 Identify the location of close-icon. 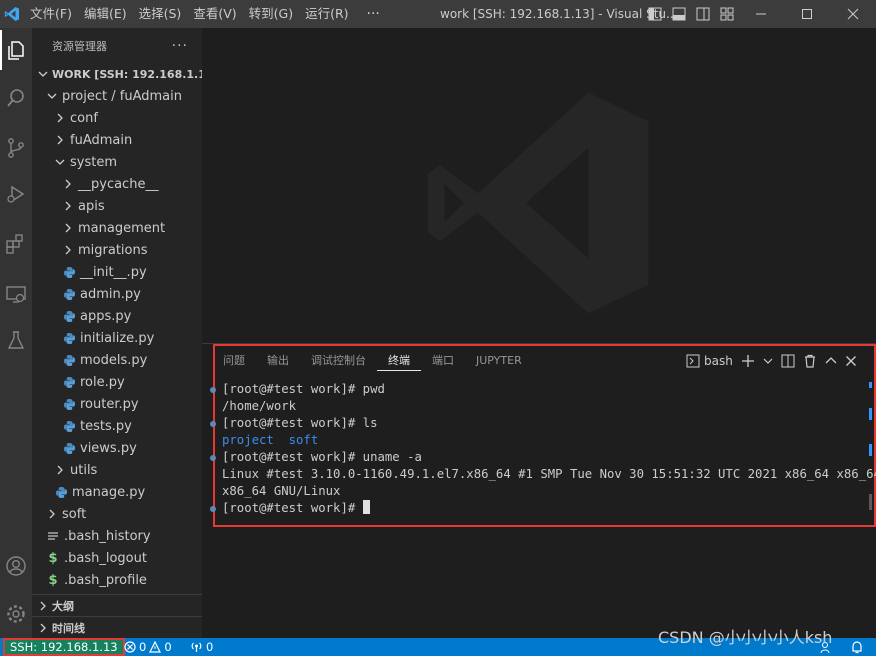
(853, 14).